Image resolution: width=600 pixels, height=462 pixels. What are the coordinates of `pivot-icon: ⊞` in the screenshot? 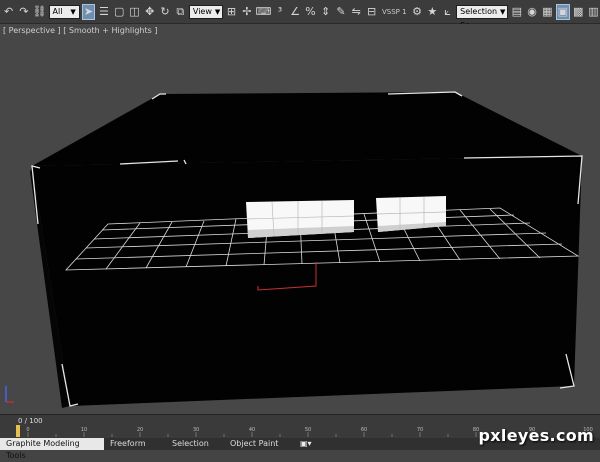 It's located at (231, 12).